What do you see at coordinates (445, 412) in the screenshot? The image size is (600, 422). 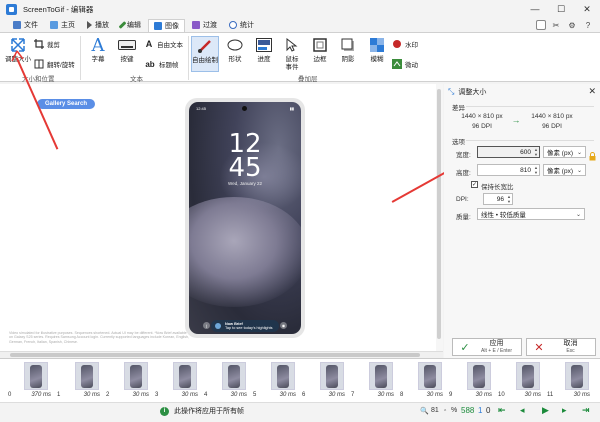 I see `zoom-stepper-icon: ⌃` at bounding box center [445, 412].